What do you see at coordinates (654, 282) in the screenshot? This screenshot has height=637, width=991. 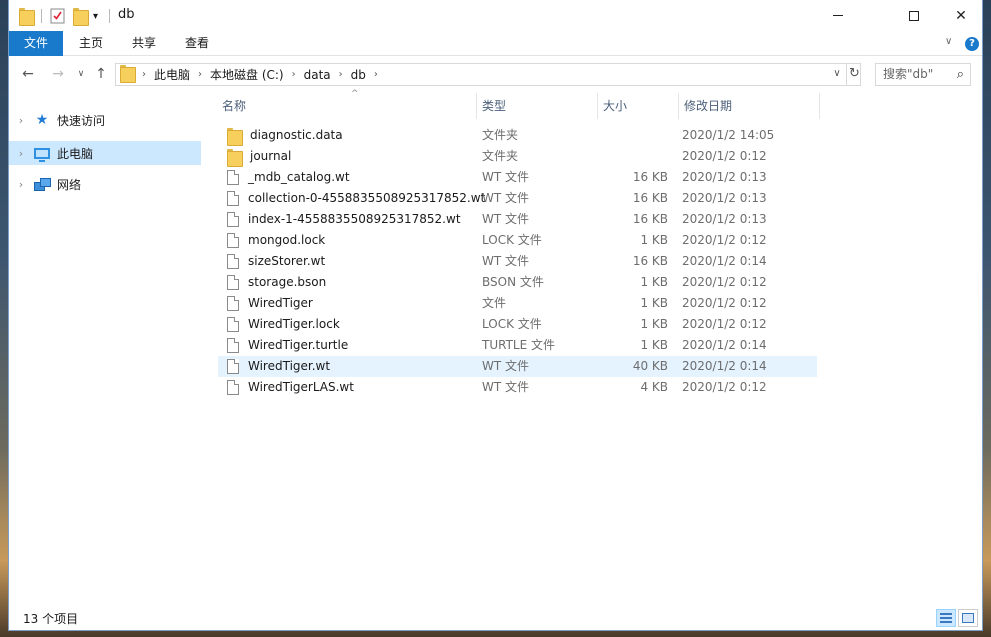 I see `file-size: 1 KB` at bounding box center [654, 282].